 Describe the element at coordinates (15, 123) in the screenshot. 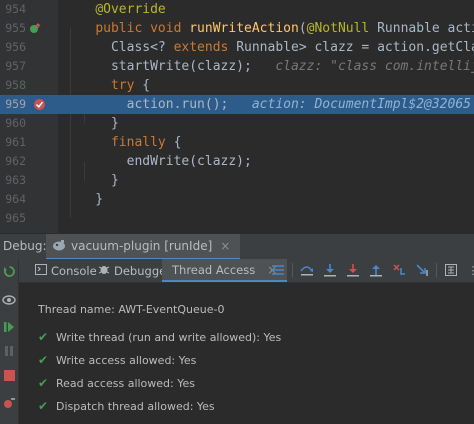

I see `line-number: 960` at that location.